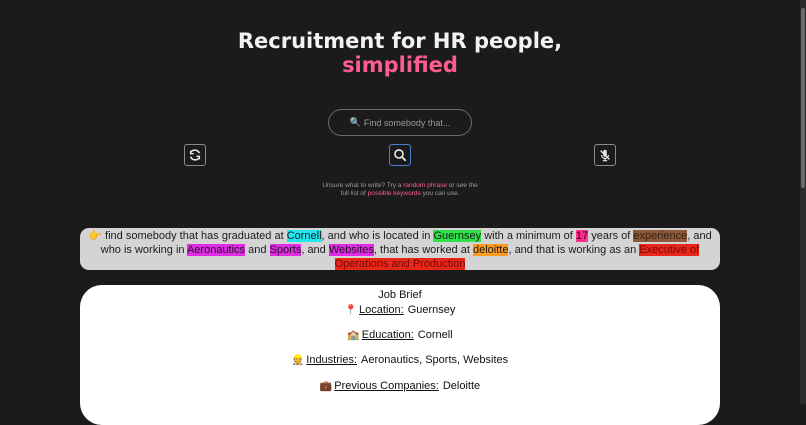  What do you see at coordinates (353, 335) in the screenshot?
I see `school-icon: 🏫` at bounding box center [353, 335].